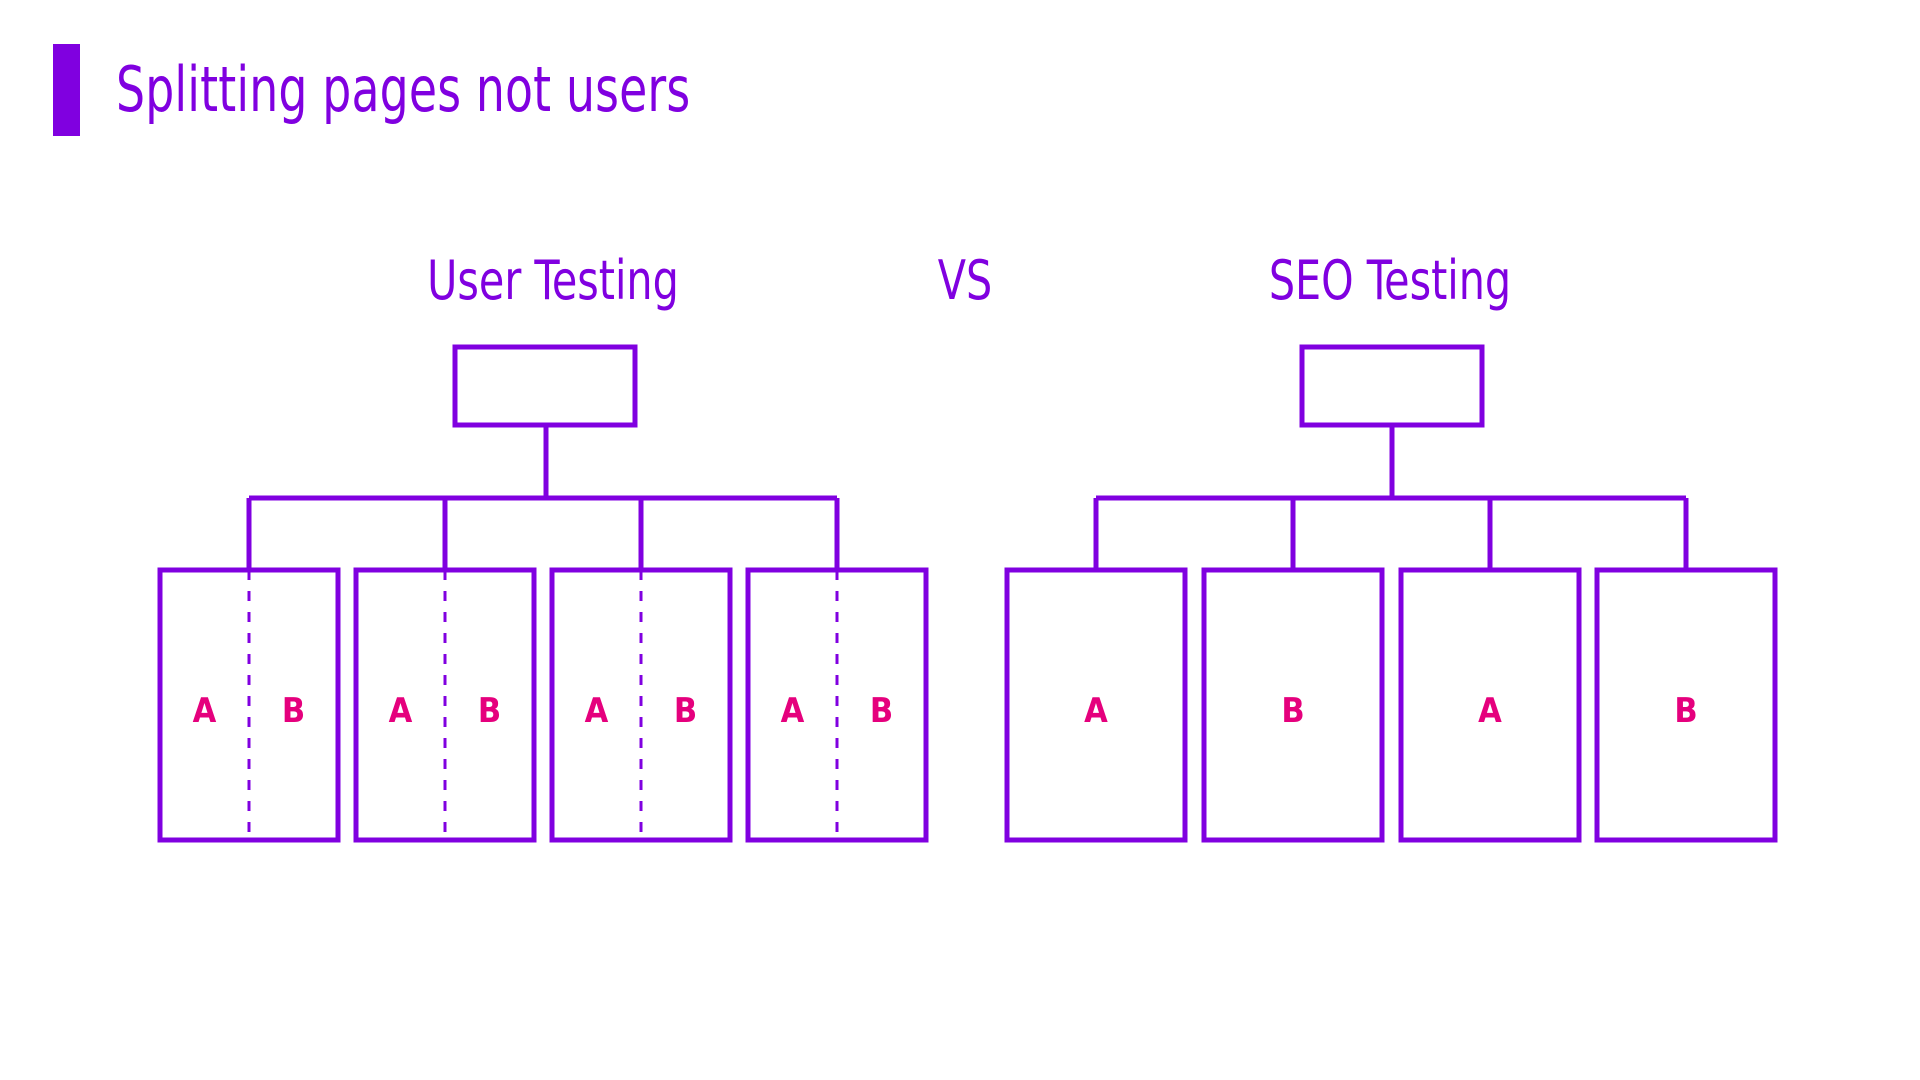  What do you see at coordinates (400, 711) in the screenshot?
I see `user-testing-page-2-label-a: A` at bounding box center [400, 711].